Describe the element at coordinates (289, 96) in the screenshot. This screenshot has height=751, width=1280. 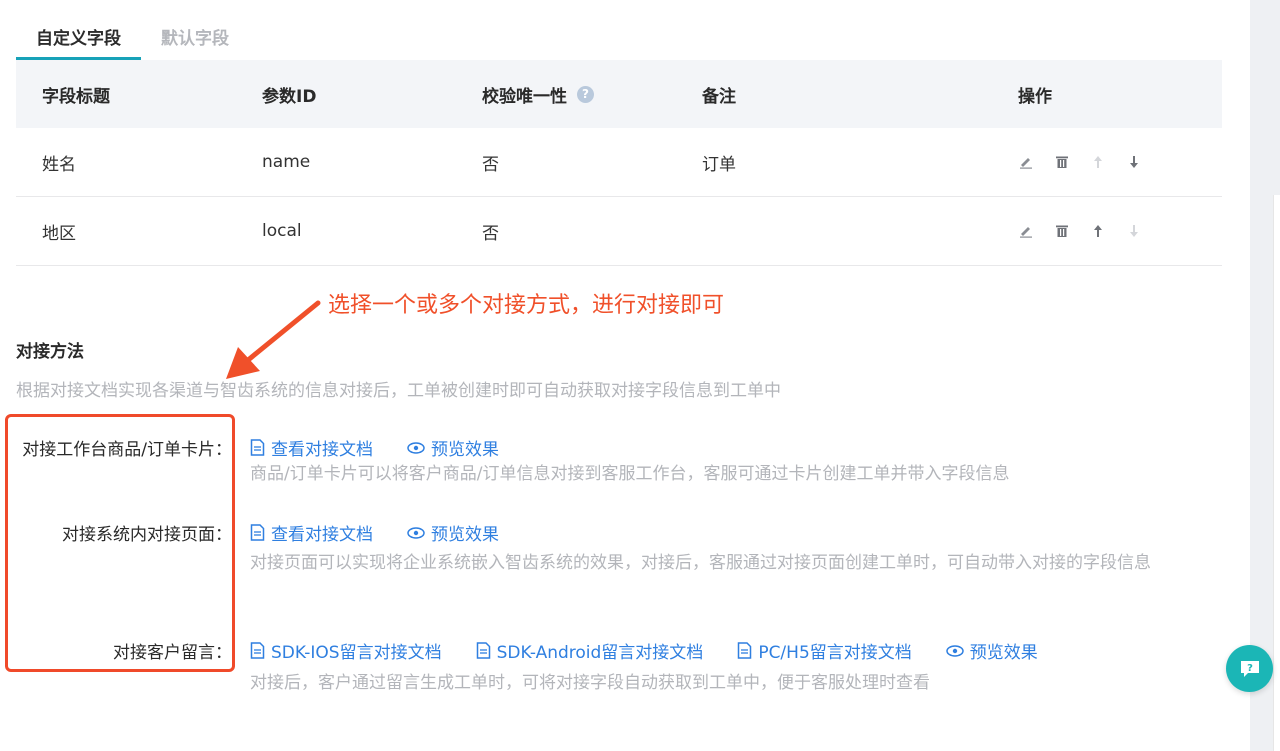
I see `header-param-id: 参数ID` at that location.